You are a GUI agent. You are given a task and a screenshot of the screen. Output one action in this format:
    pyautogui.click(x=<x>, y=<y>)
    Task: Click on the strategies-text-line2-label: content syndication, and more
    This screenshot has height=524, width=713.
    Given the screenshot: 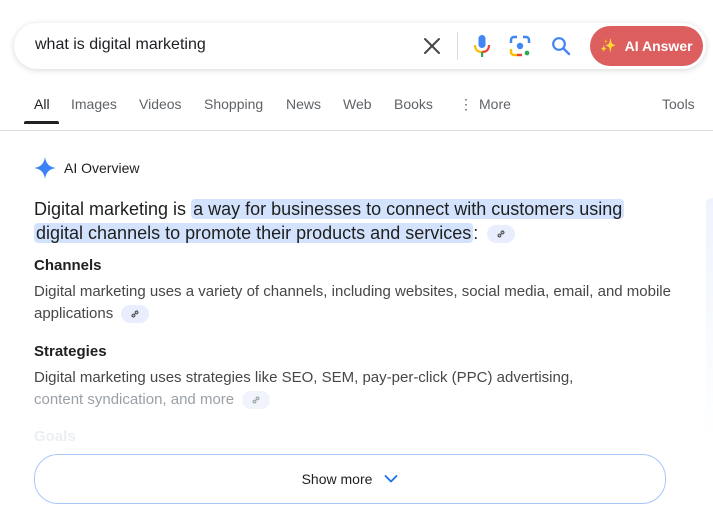 What is the action you would take?
    pyautogui.click(x=134, y=399)
    